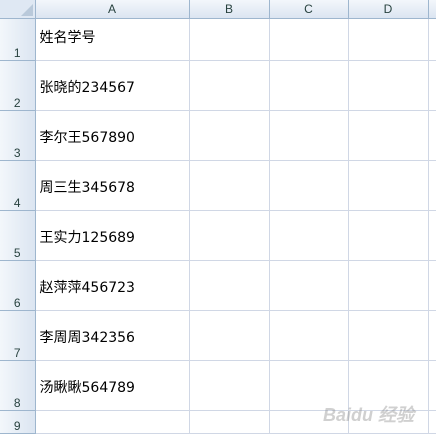  Describe the element at coordinates (432, 9) in the screenshot. I see `column-header-e-partial` at that location.